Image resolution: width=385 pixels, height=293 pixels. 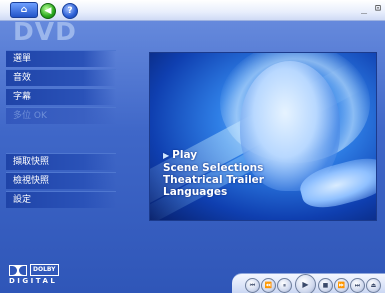 I want to click on dvd-menu-play: ▶ Play, so click(x=213, y=155).